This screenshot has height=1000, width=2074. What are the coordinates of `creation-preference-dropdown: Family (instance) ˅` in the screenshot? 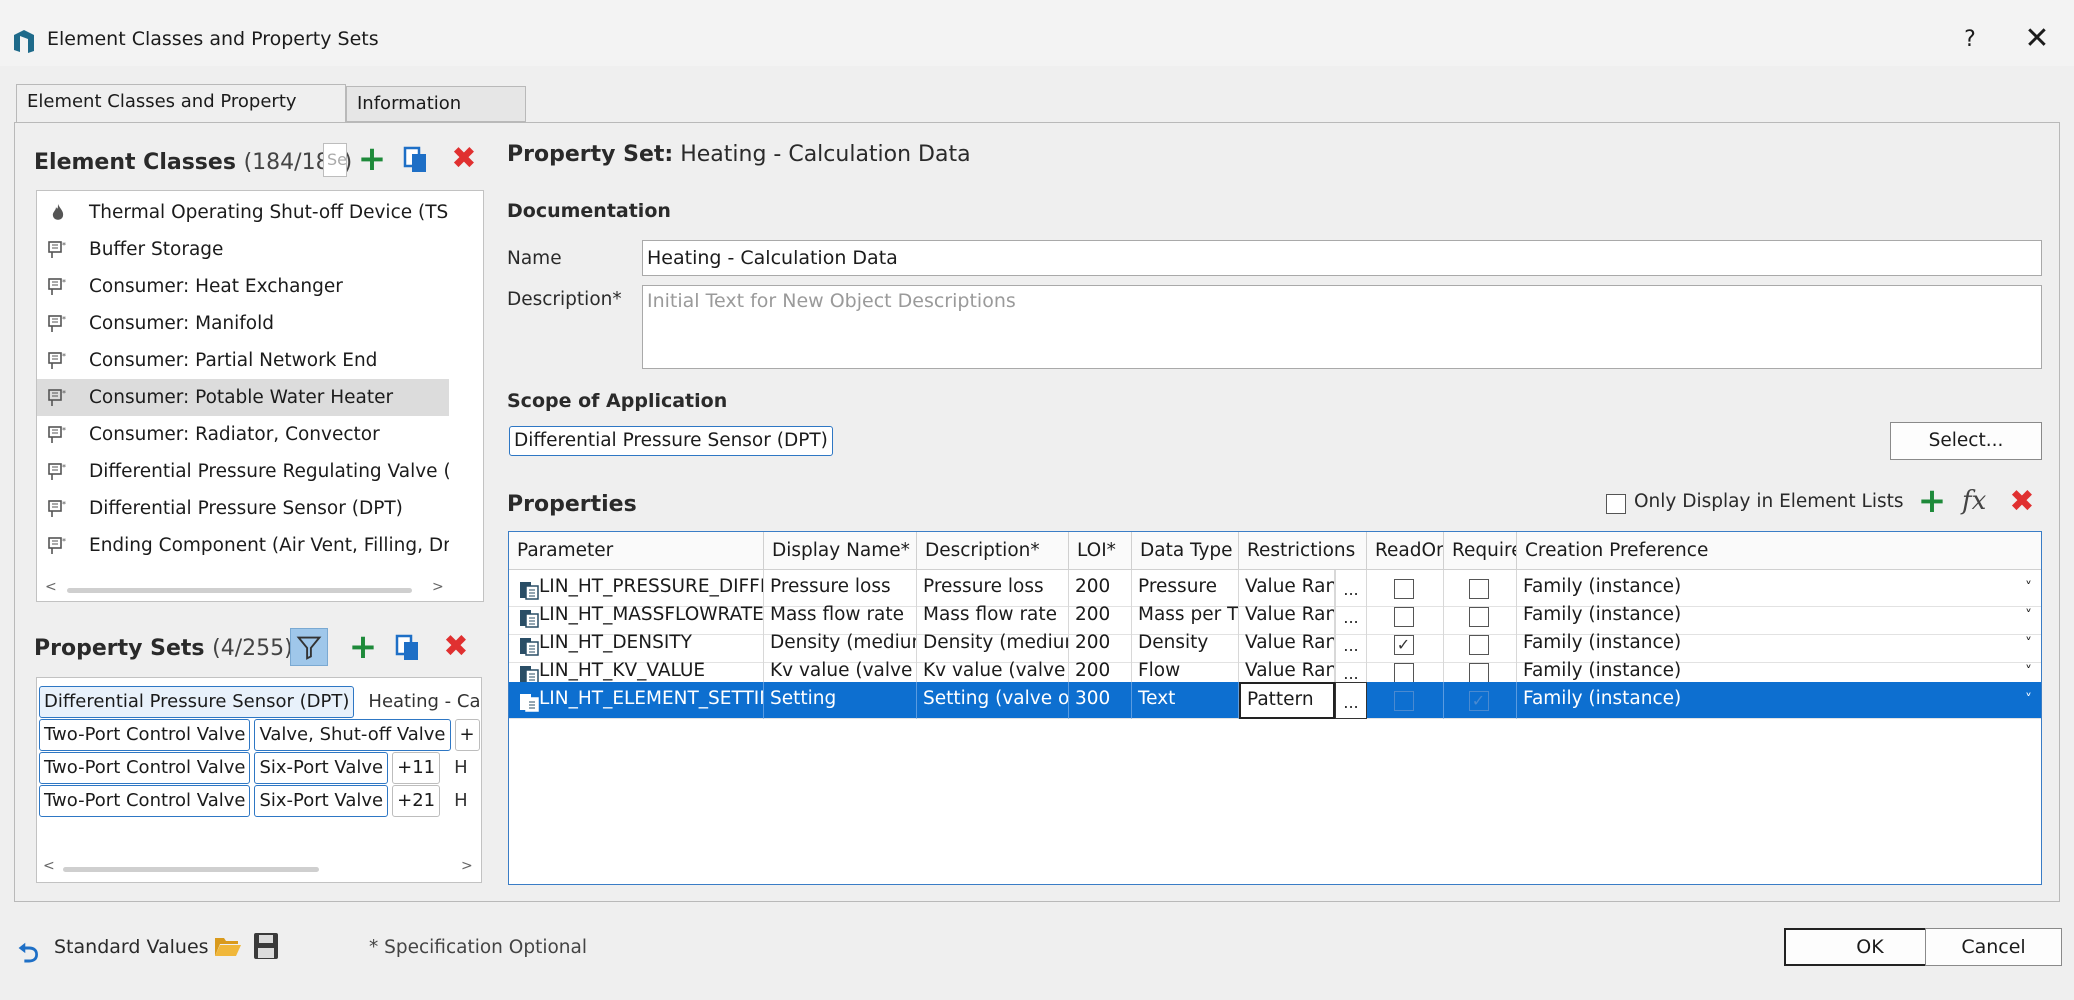 It's located at (1779, 700).